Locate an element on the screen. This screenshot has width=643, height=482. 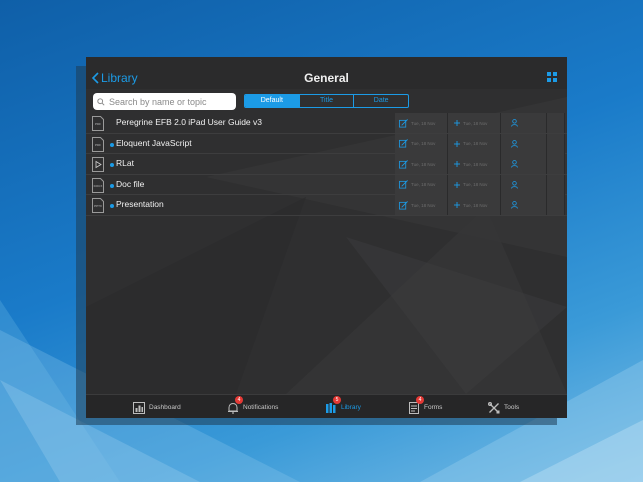
tab-forms: 4 Forms is located at coordinates (425, 406).